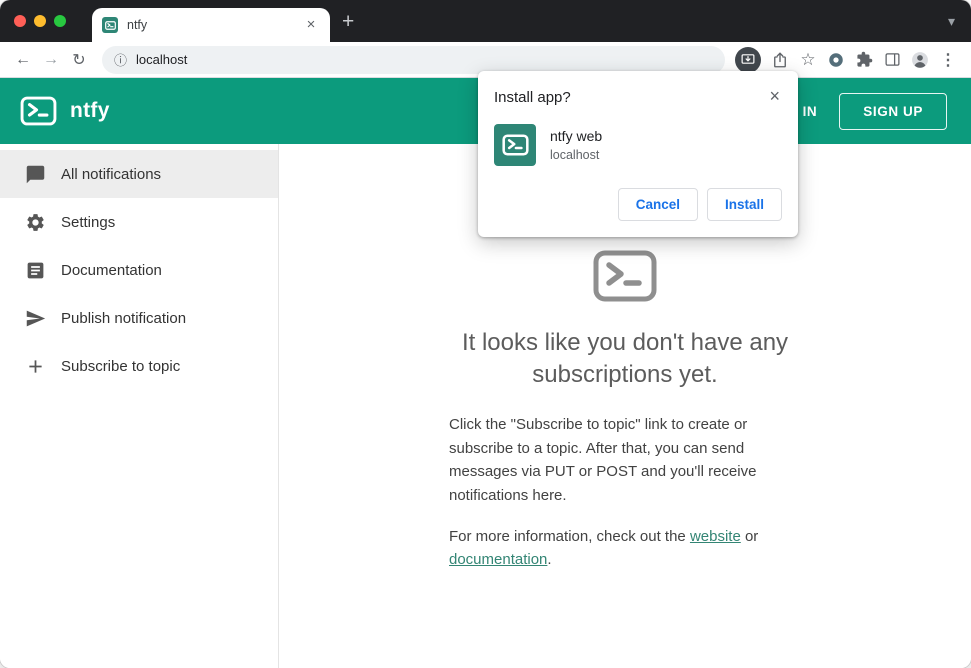 Image resolution: width=971 pixels, height=668 pixels. Describe the element at coordinates (124, 318) in the screenshot. I see `sidebar-item-label: Publish notification` at that location.